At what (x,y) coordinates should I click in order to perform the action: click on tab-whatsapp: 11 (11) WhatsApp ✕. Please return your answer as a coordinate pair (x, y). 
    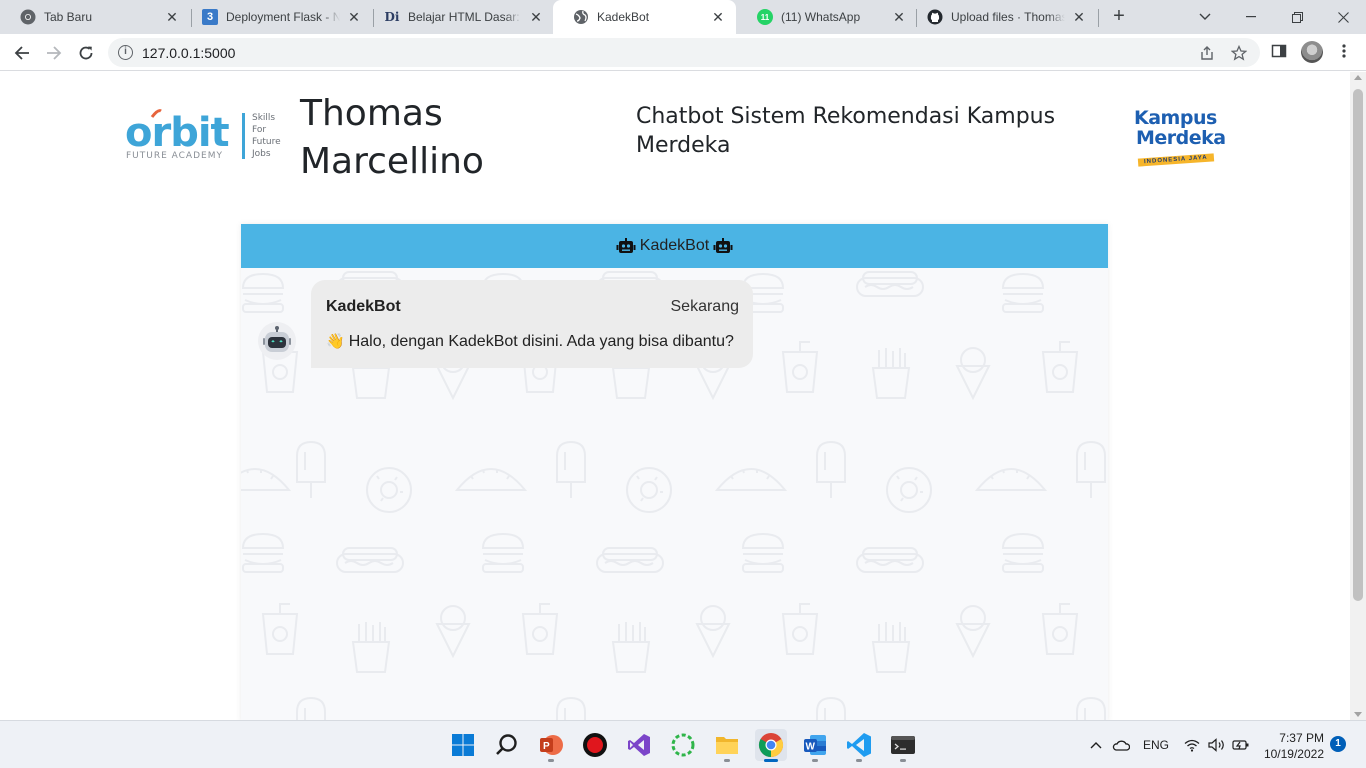
    Looking at the image, I should click on (827, 17).